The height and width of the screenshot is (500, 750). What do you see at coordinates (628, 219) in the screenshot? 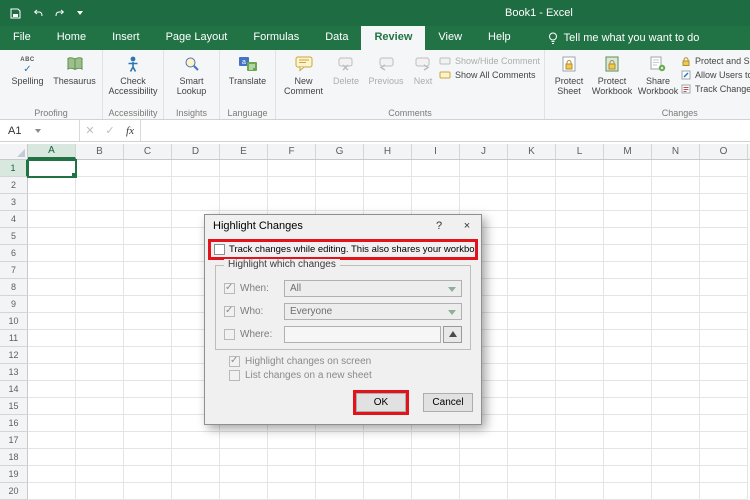
I see `cell-M4` at bounding box center [628, 219].